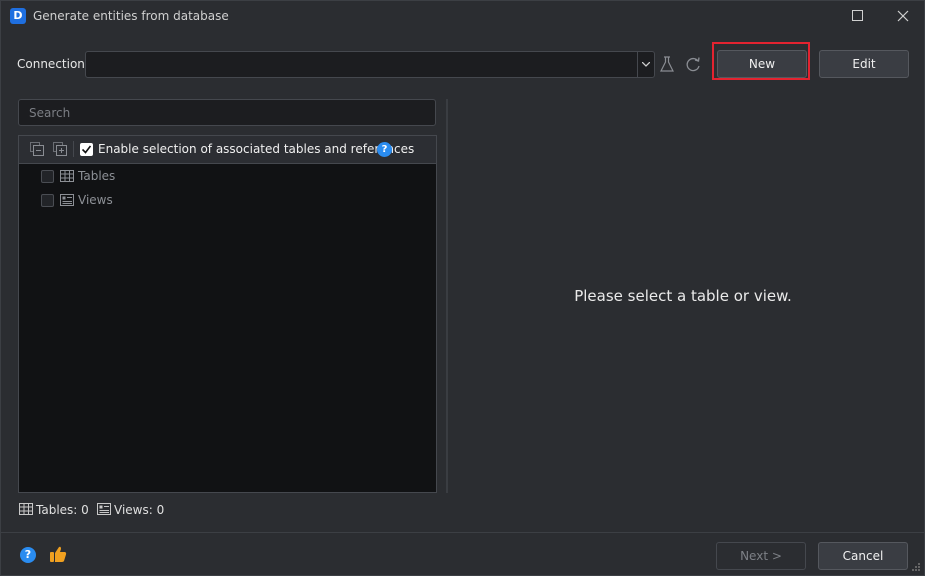 This screenshot has width=925, height=576. Describe the element at coordinates (863, 556) in the screenshot. I see `cancel-button: Cancel` at that location.